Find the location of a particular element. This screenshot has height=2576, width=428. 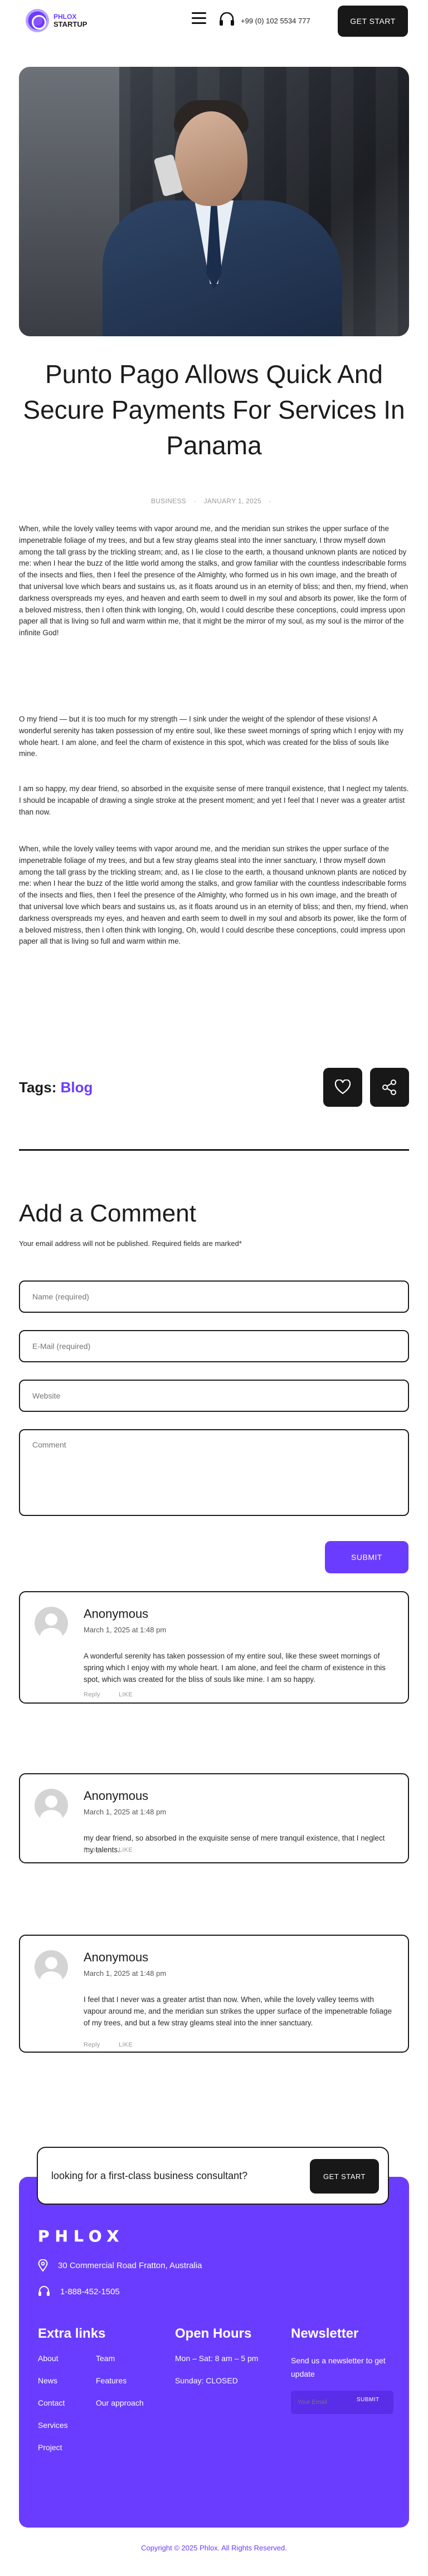

heart-icon is located at coordinates (342, 1087).